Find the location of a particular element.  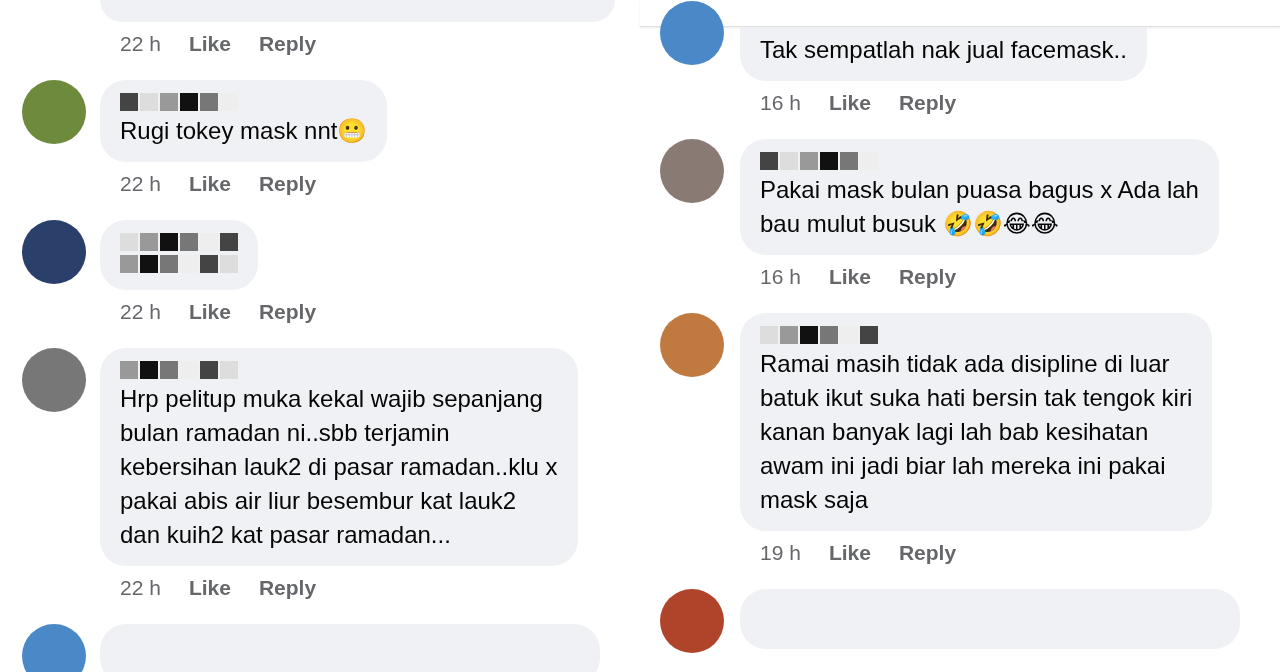

avatar-placeholder is located at coordinates (54, 648).